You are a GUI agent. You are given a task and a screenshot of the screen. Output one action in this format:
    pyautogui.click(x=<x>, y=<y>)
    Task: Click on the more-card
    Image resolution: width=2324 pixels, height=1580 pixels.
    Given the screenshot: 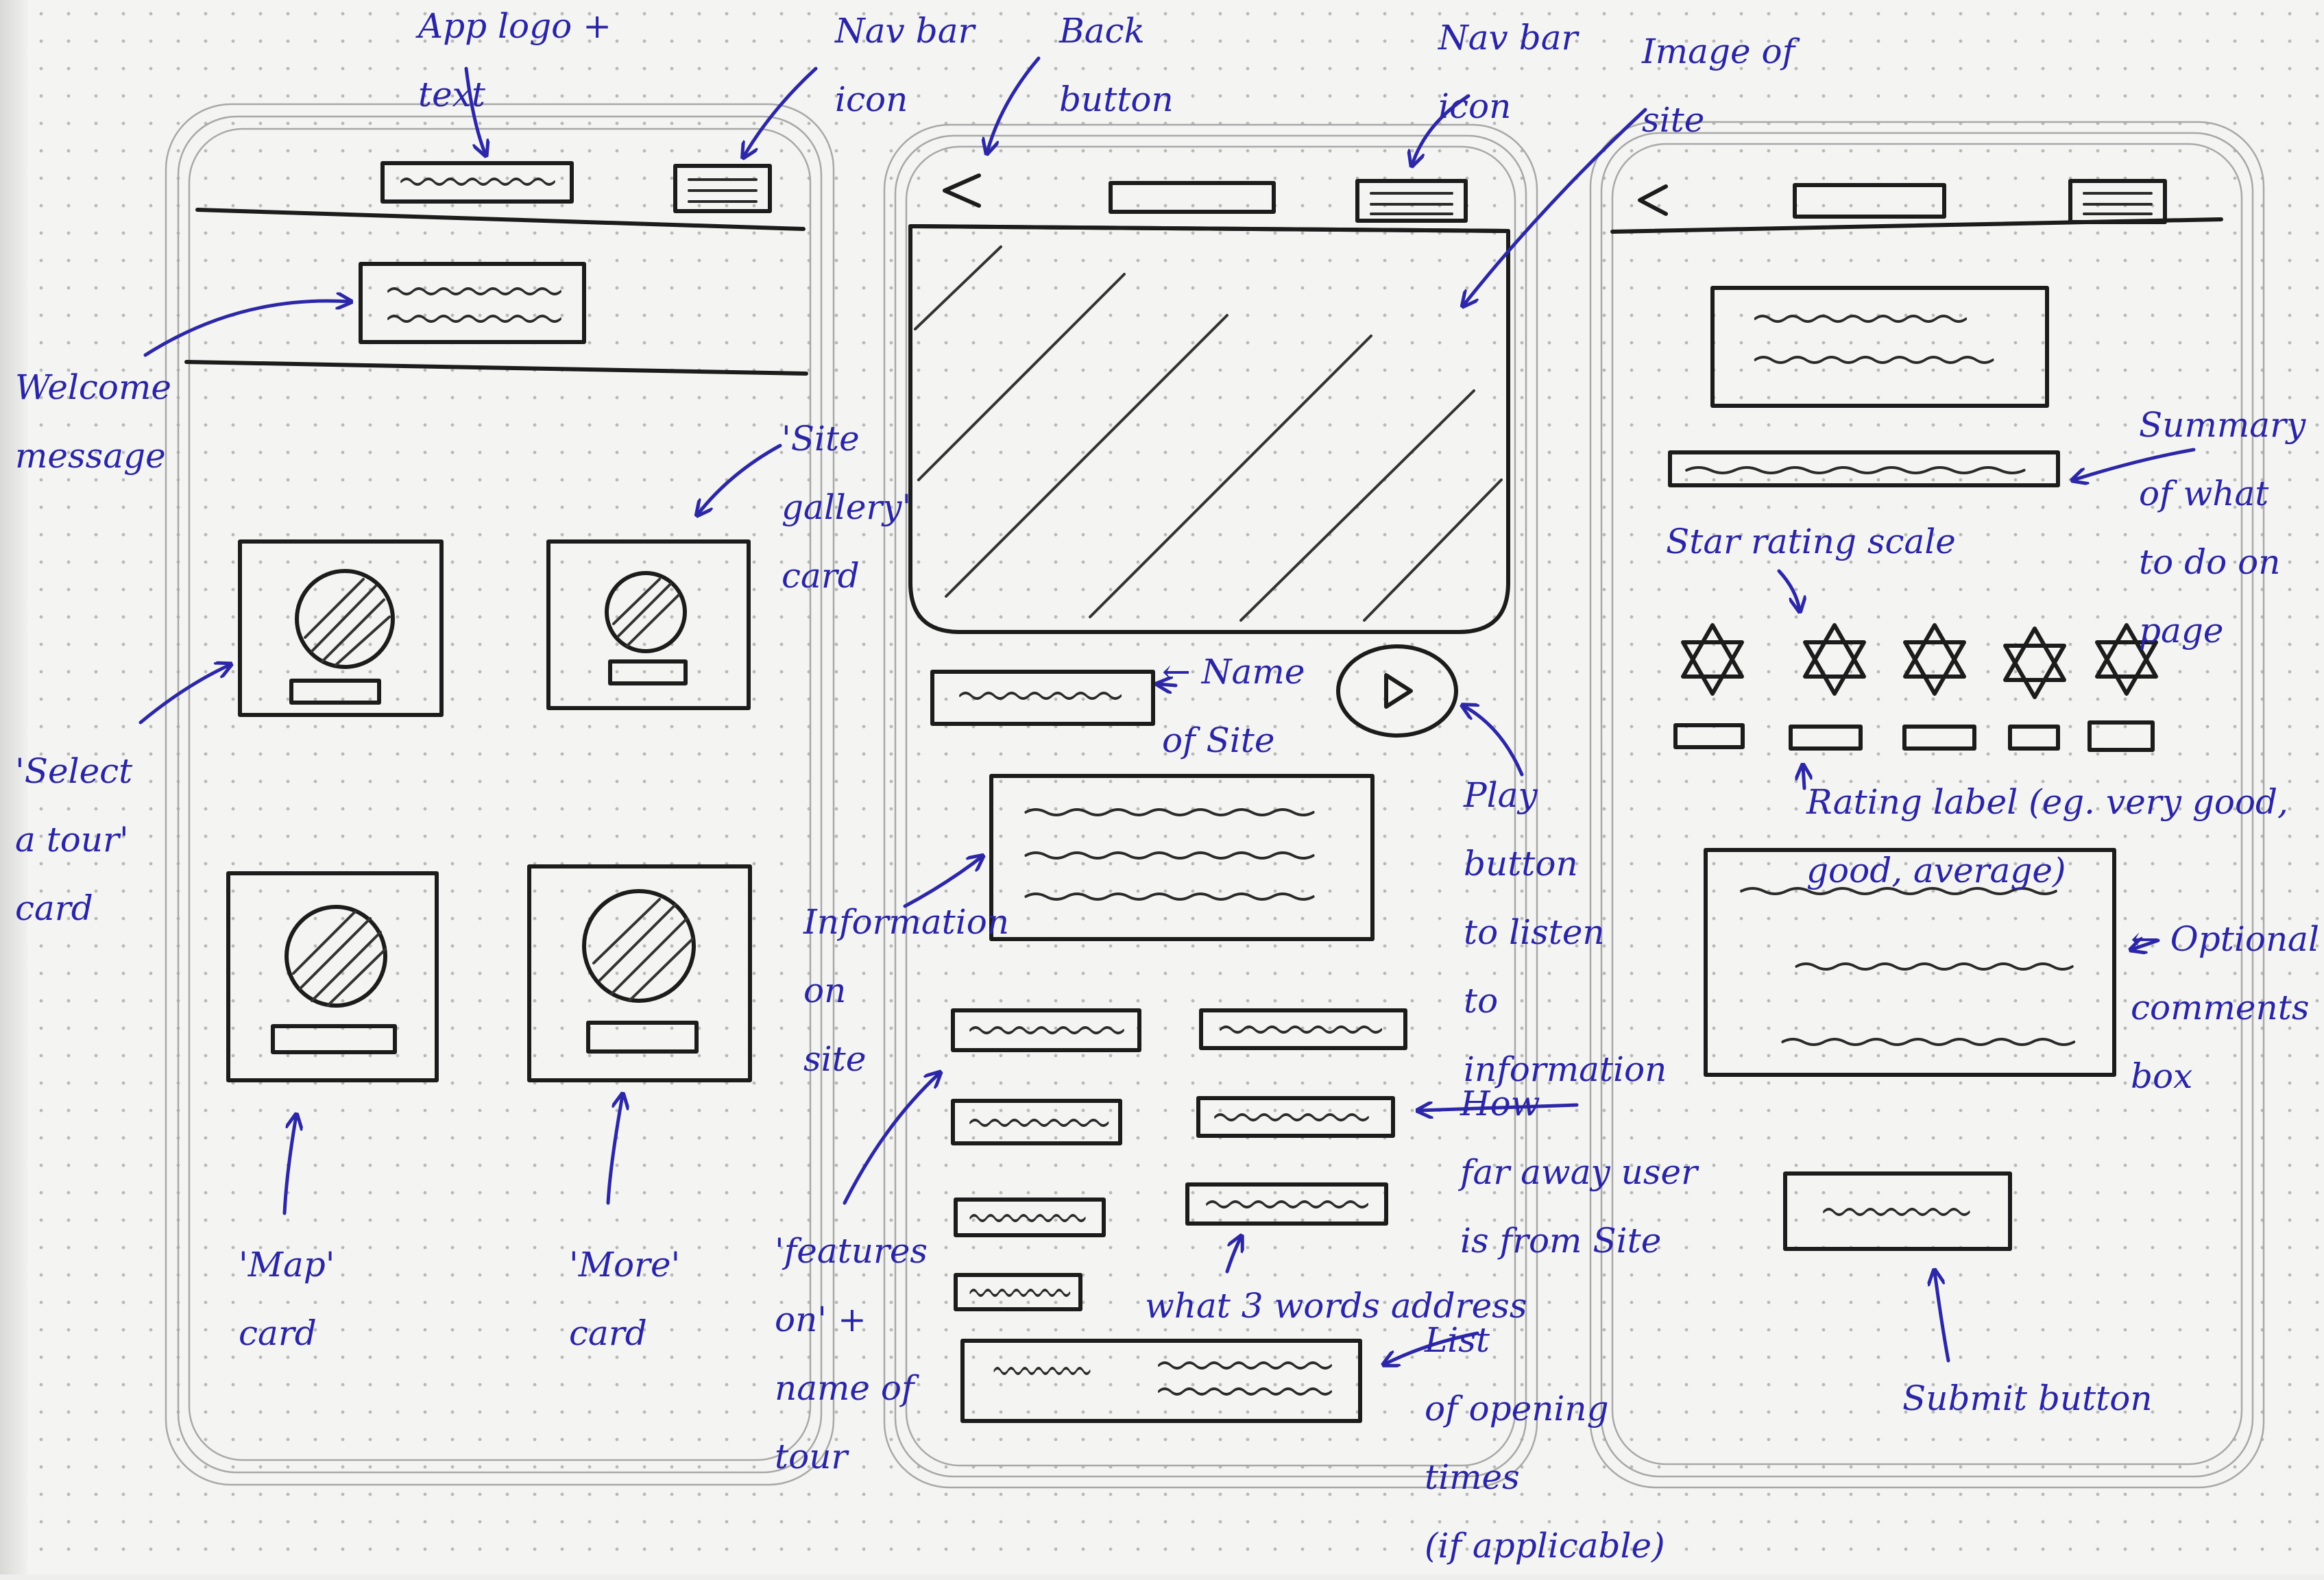 What is the action you would take?
    pyautogui.click(x=639, y=973)
    